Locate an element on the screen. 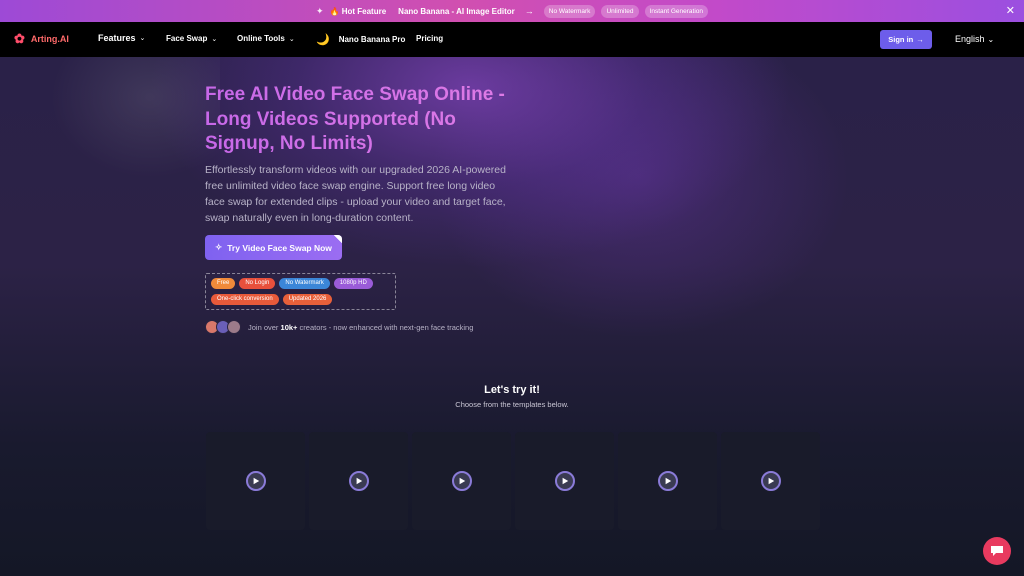 The width and height of the screenshot is (1024, 576). avatar-group is located at coordinates (223, 327).